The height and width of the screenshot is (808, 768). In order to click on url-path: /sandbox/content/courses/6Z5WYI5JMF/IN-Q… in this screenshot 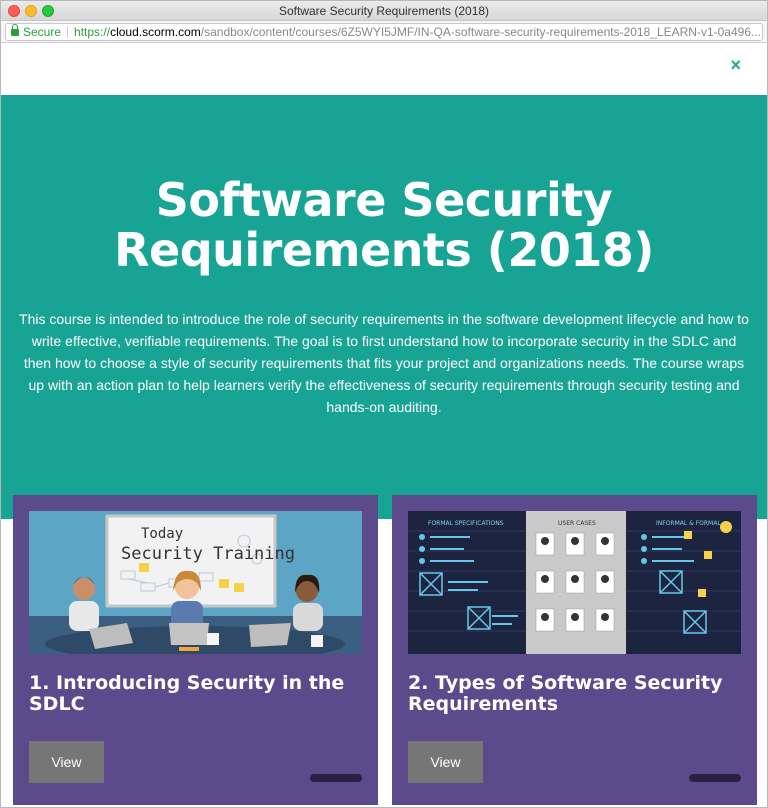, I will do `click(480, 32)`.